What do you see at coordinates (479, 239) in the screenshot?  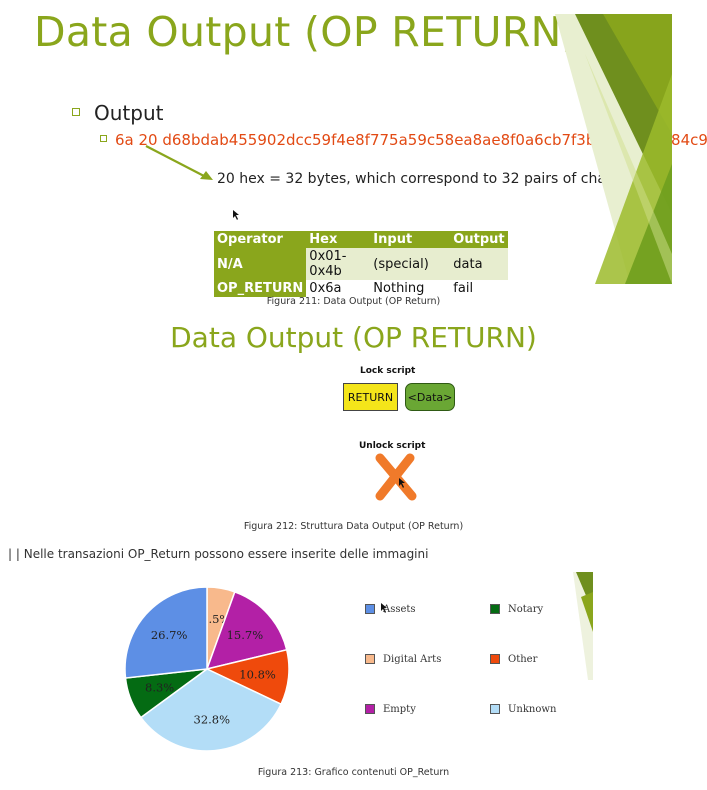 I see `table-header: Output` at bounding box center [479, 239].